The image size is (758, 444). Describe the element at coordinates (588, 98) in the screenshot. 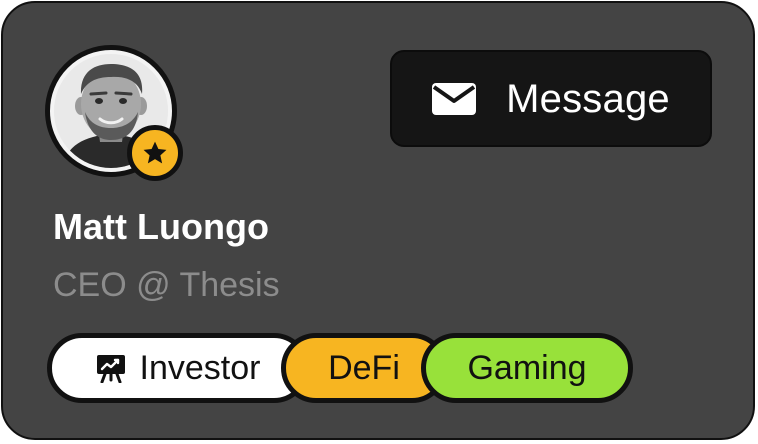

I see `message-button-label: Message` at that location.